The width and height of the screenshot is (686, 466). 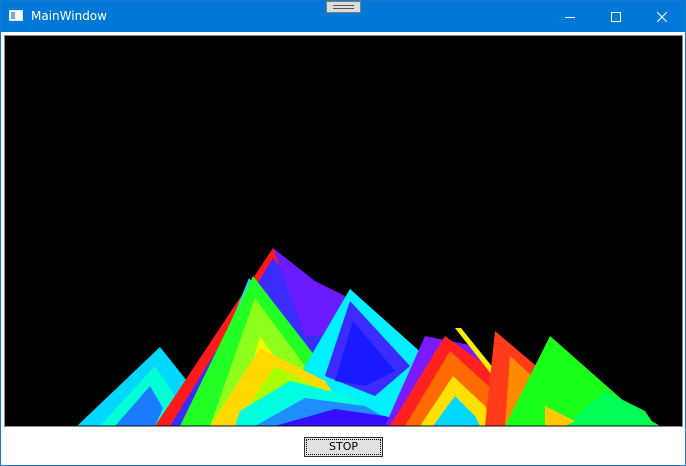 What do you see at coordinates (343, 447) in the screenshot?
I see `stop-button: STOP` at bounding box center [343, 447].